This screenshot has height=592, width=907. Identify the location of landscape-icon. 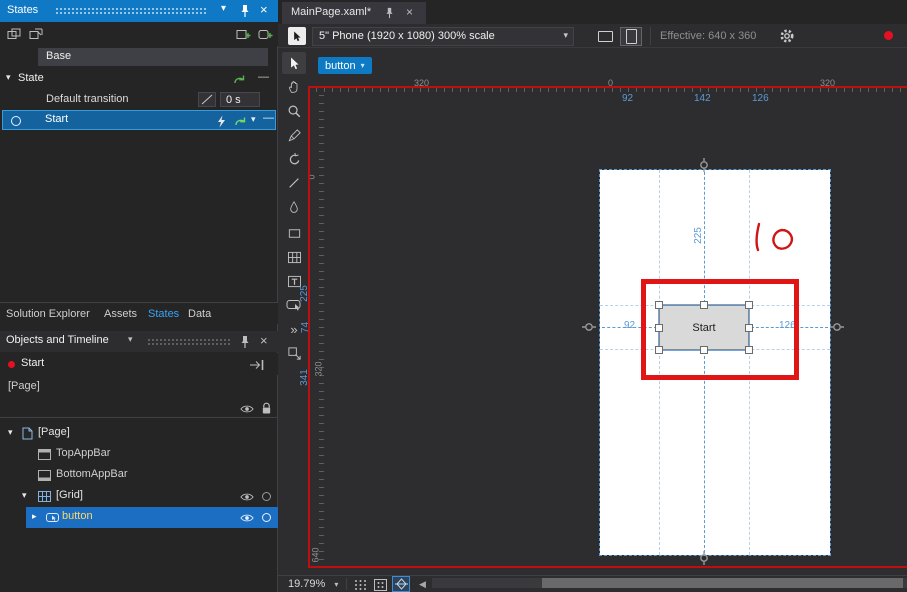
(605, 36).